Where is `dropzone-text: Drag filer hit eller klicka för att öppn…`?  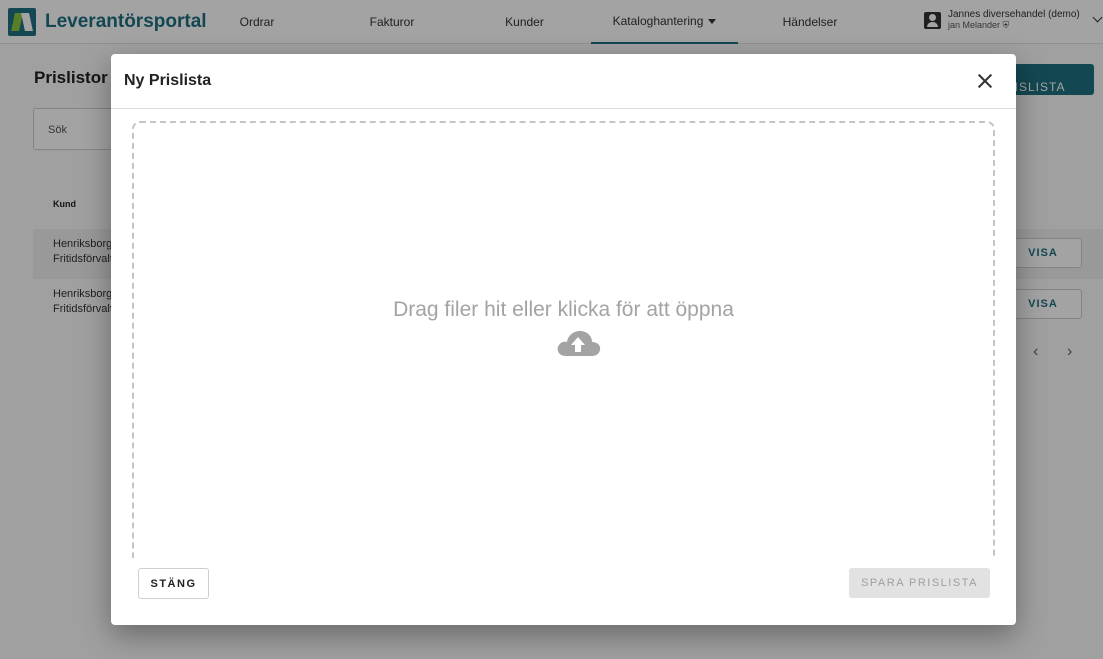
dropzone-text: Drag filer hit eller klicka för att öppn… is located at coordinates (563, 309).